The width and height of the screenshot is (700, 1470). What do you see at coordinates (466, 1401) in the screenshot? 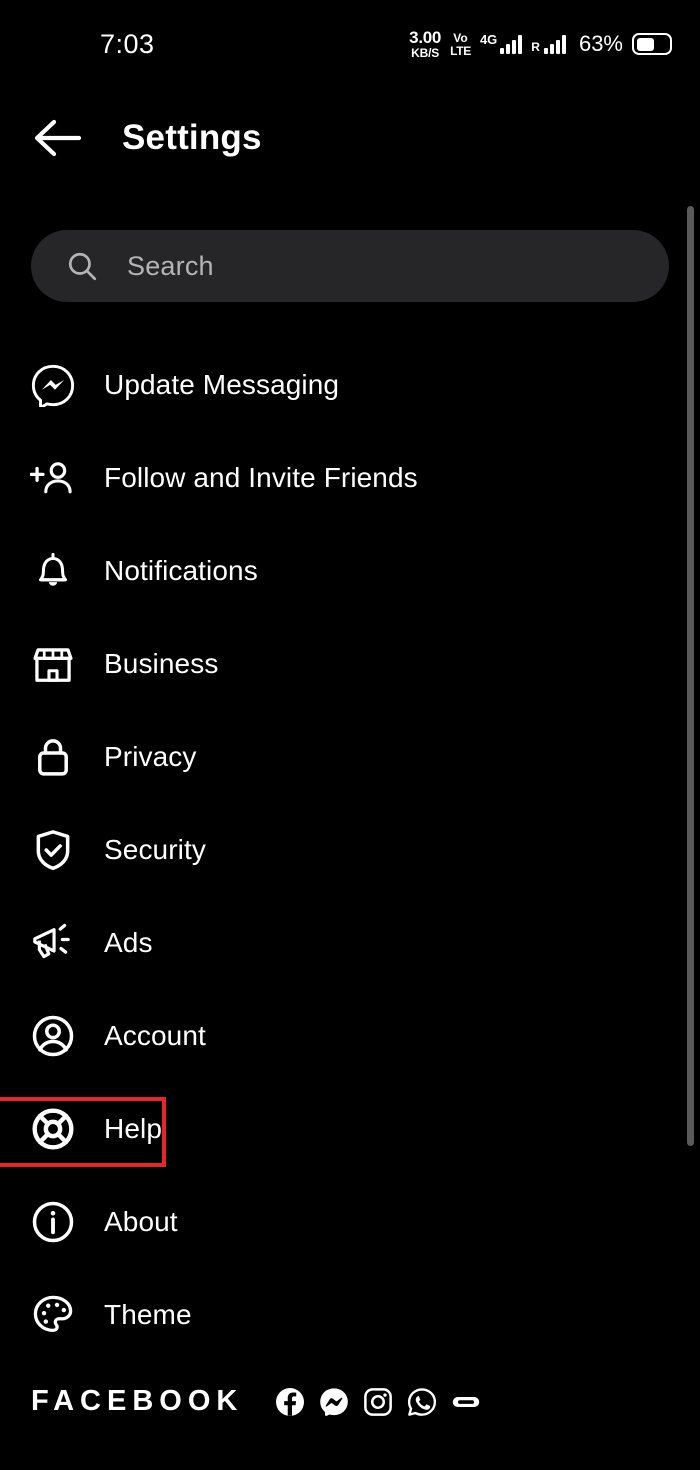
I see `portal-icon` at bounding box center [466, 1401].